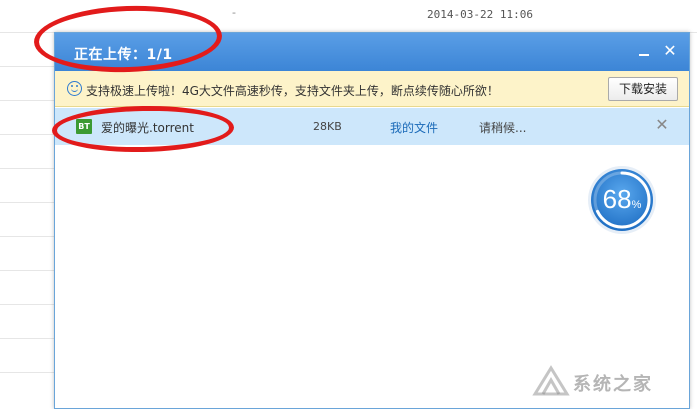 The image size is (697, 409). What do you see at coordinates (644, 51) in the screenshot?
I see `minimize-button` at bounding box center [644, 51].